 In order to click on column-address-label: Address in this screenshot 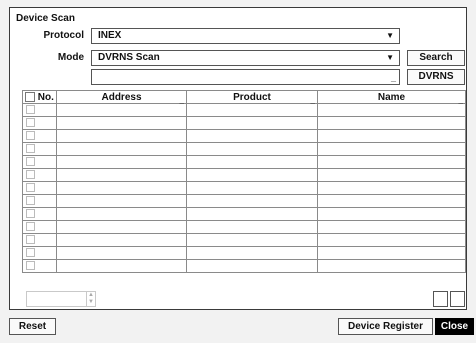, I will do `click(121, 97)`.